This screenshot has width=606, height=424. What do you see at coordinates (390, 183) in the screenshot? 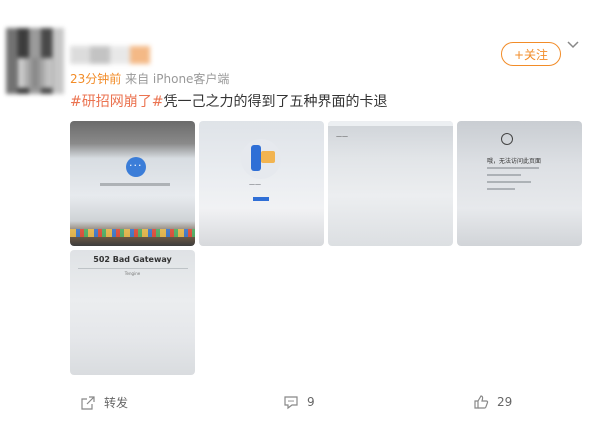
I see `post-image-3: ——` at bounding box center [390, 183].